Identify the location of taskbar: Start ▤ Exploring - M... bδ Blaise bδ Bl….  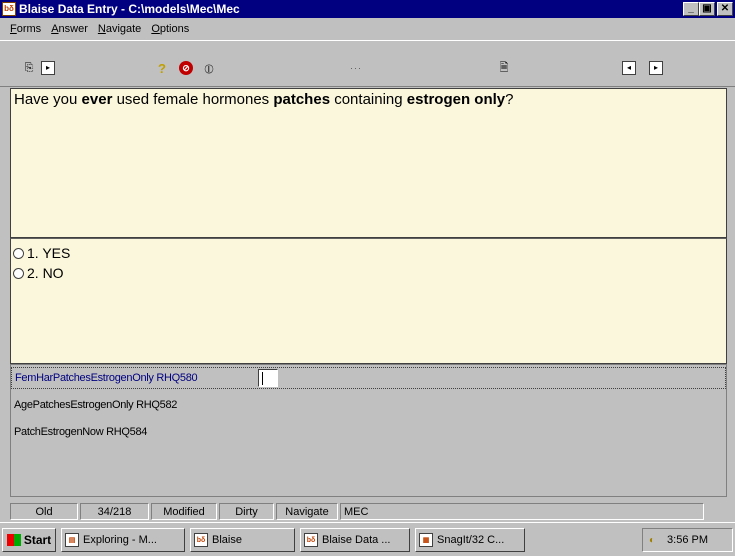
(367, 539).